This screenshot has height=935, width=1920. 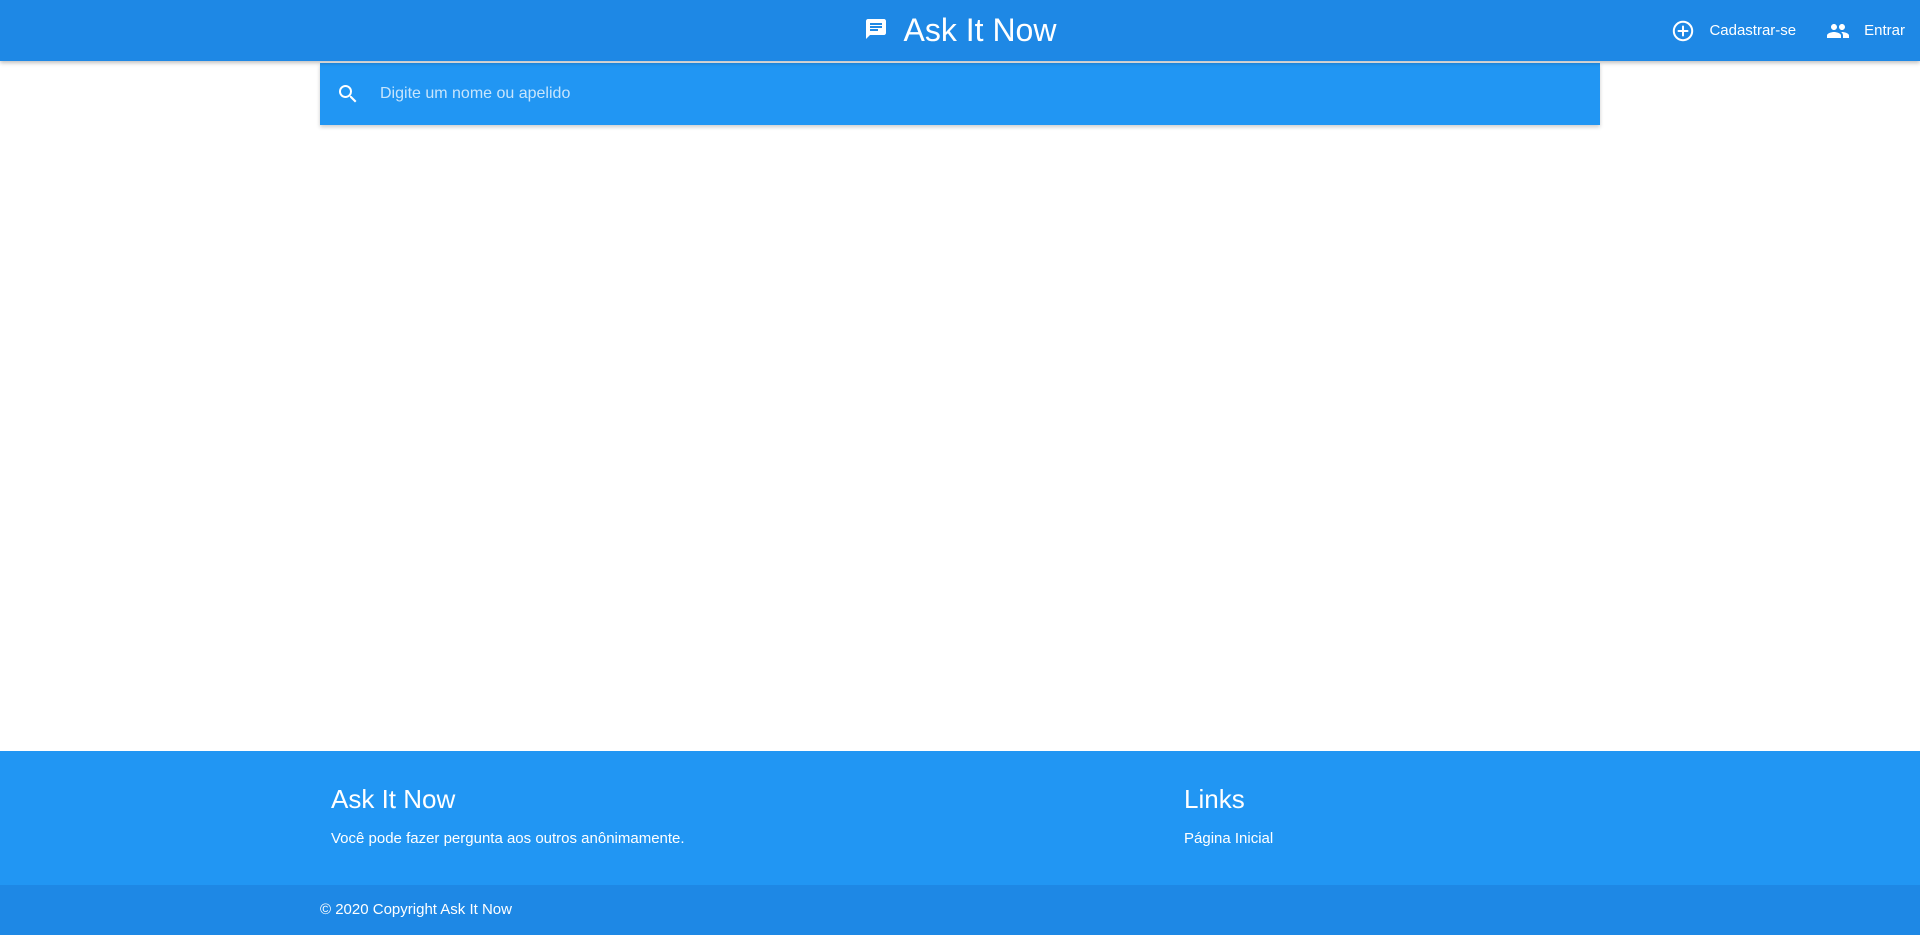 I want to click on brand-title: Ask It Now, so click(x=980, y=30).